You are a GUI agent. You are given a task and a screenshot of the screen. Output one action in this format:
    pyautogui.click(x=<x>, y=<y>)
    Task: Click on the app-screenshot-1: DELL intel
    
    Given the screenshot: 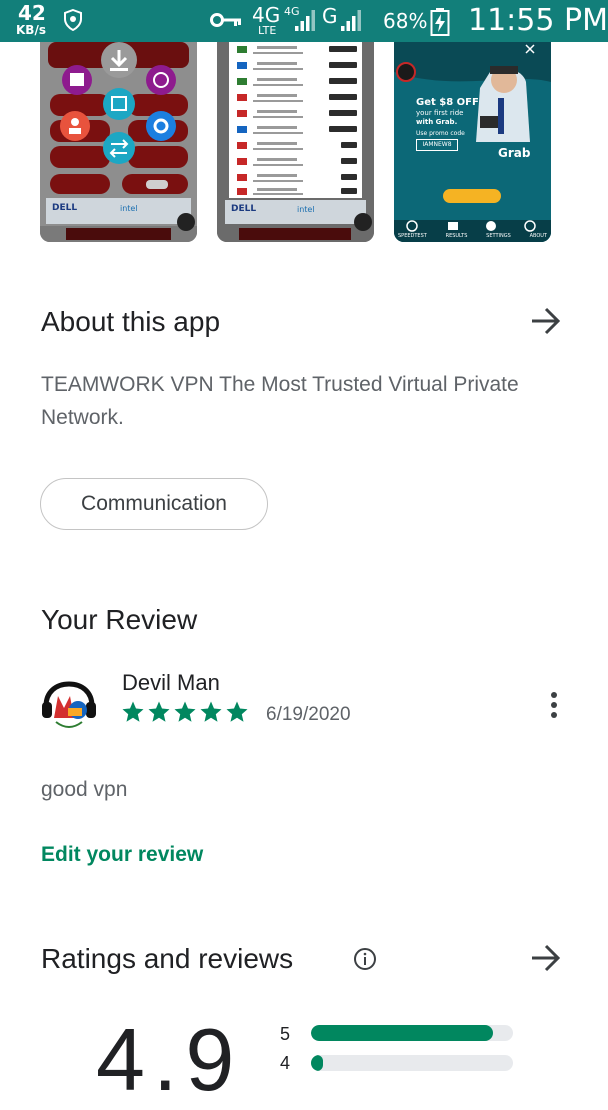 What is the action you would take?
    pyautogui.click(x=118, y=142)
    